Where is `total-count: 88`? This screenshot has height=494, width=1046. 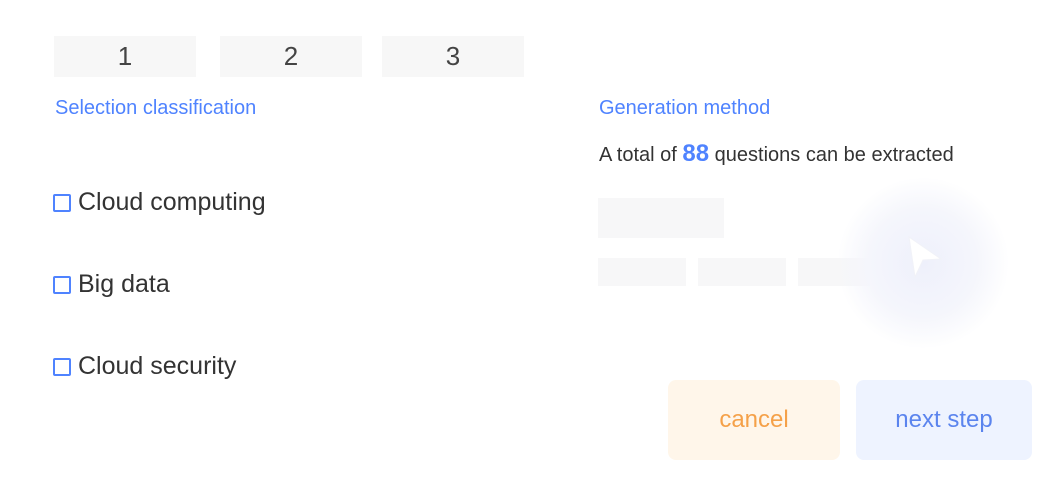 total-count: 88 is located at coordinates (696, 153).